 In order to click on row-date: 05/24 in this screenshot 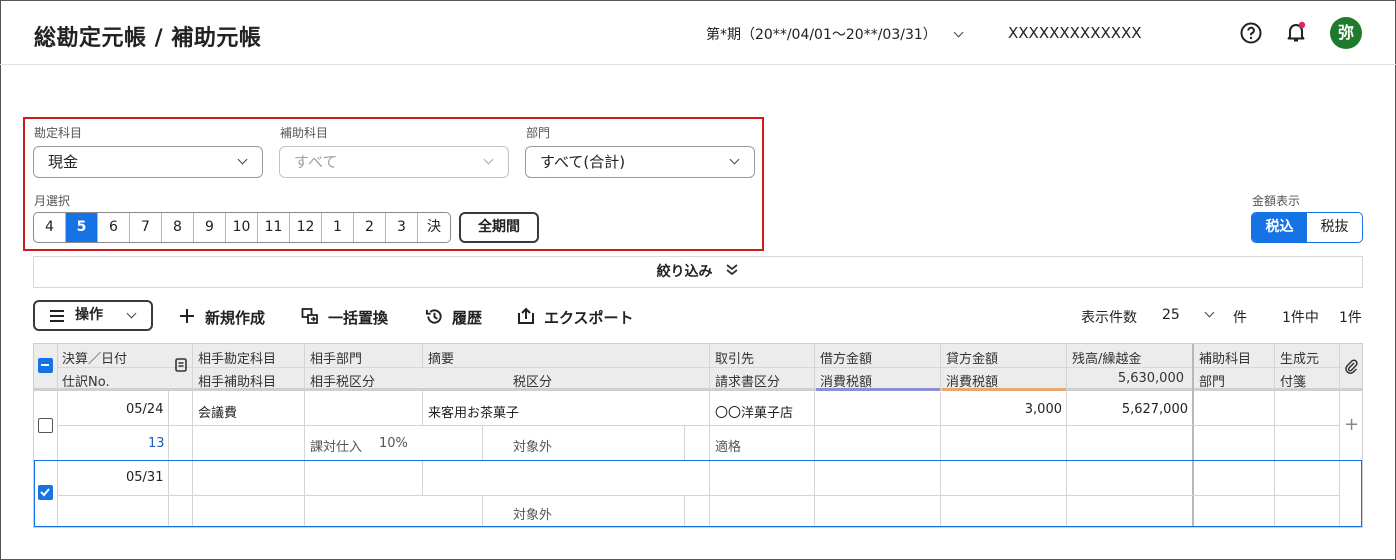, I will do `click(145, 409)`.